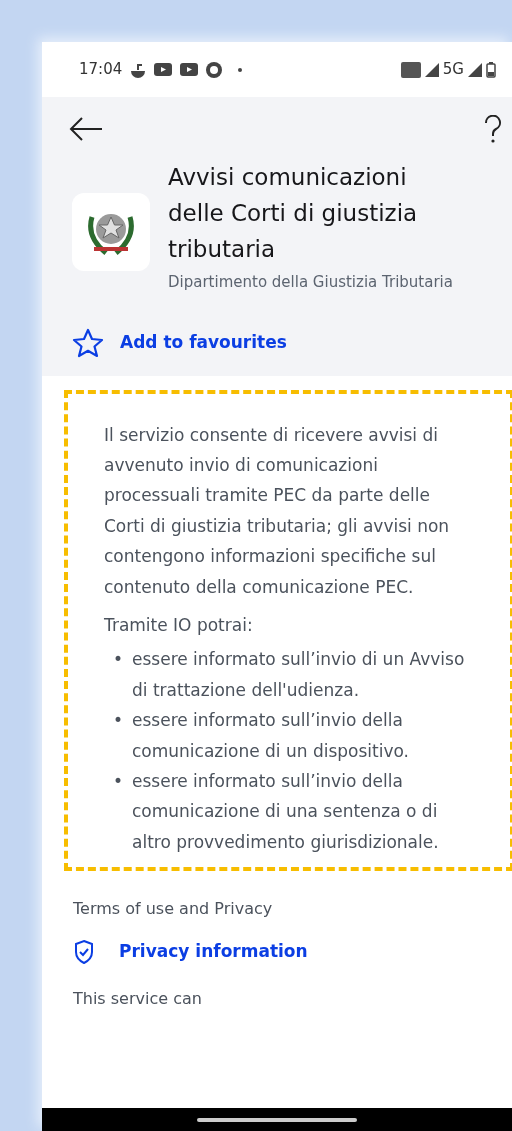  What do you see at coordinates (293, 213) in the screenshot?
I see `service-title: Avvisi comunicazioni delle Corti di giustizia tributaria` at bounding box center [293, 213].